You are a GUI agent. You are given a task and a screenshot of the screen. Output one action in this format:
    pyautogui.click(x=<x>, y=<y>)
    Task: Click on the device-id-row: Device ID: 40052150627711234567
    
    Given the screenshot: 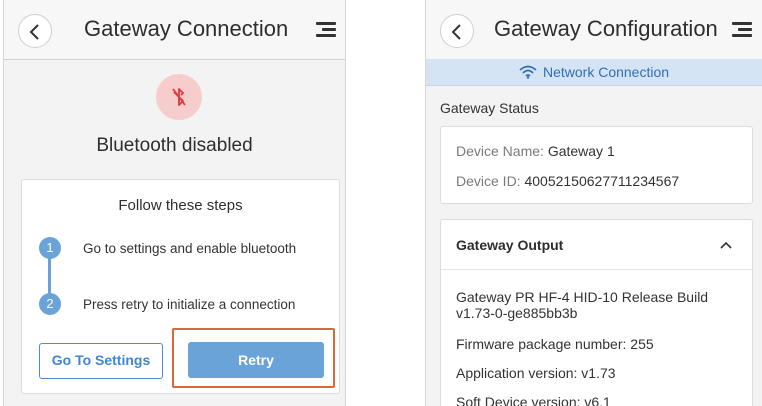 What is the action you would take?
    pyautogui.click(x=567, y=181)
    